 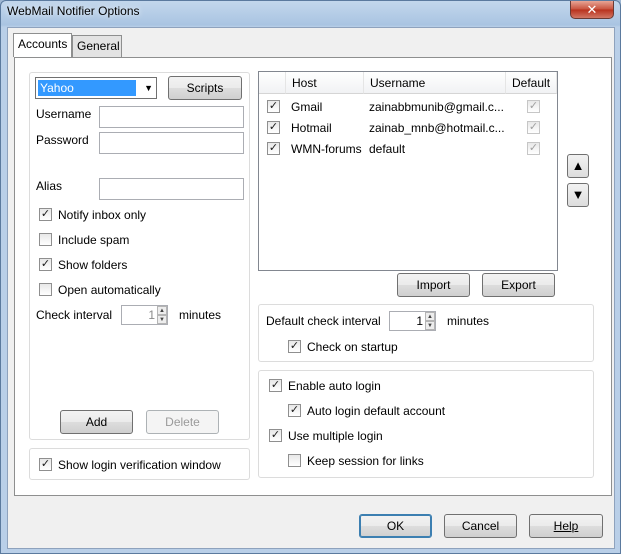 I want to click on include-spam-label: Include spam, so click(x=94, y=240).